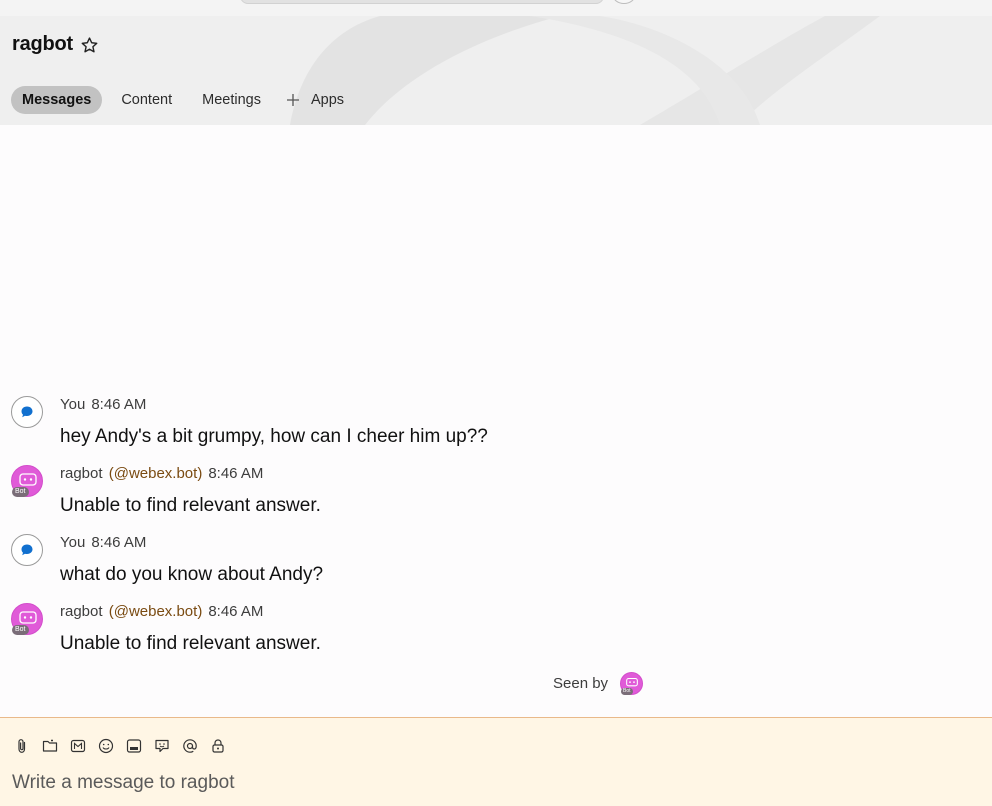 The height and width of the screenshot is (806, 992). Describe the element at coordinates (22, 746) in the screenshot. I see `attach-icon` at that location.